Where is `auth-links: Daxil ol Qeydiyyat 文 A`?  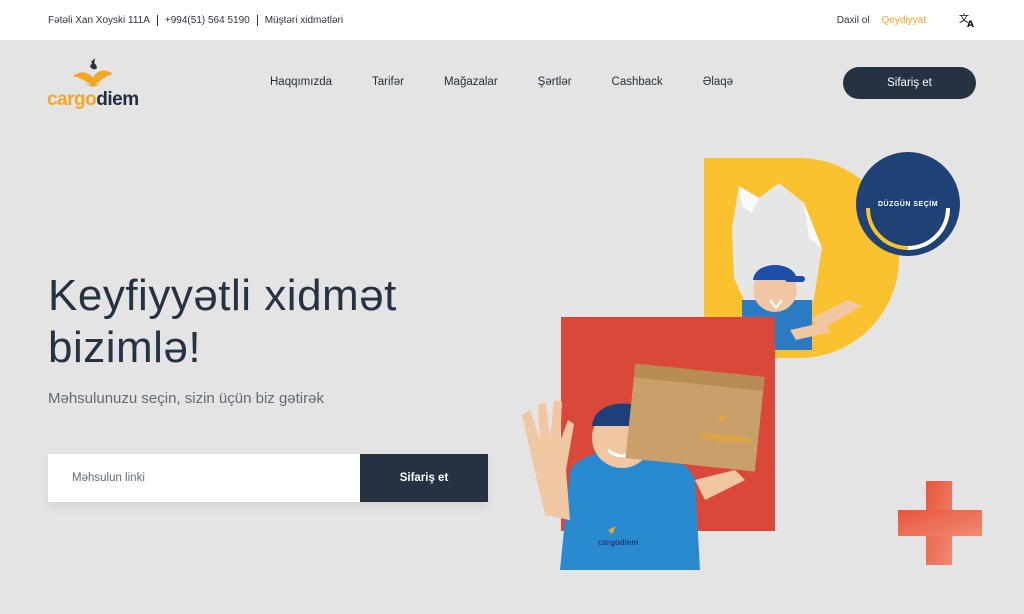
auth-links: Daxil ol Qeydiyyat 文 A is located at coordinates (906, 20).